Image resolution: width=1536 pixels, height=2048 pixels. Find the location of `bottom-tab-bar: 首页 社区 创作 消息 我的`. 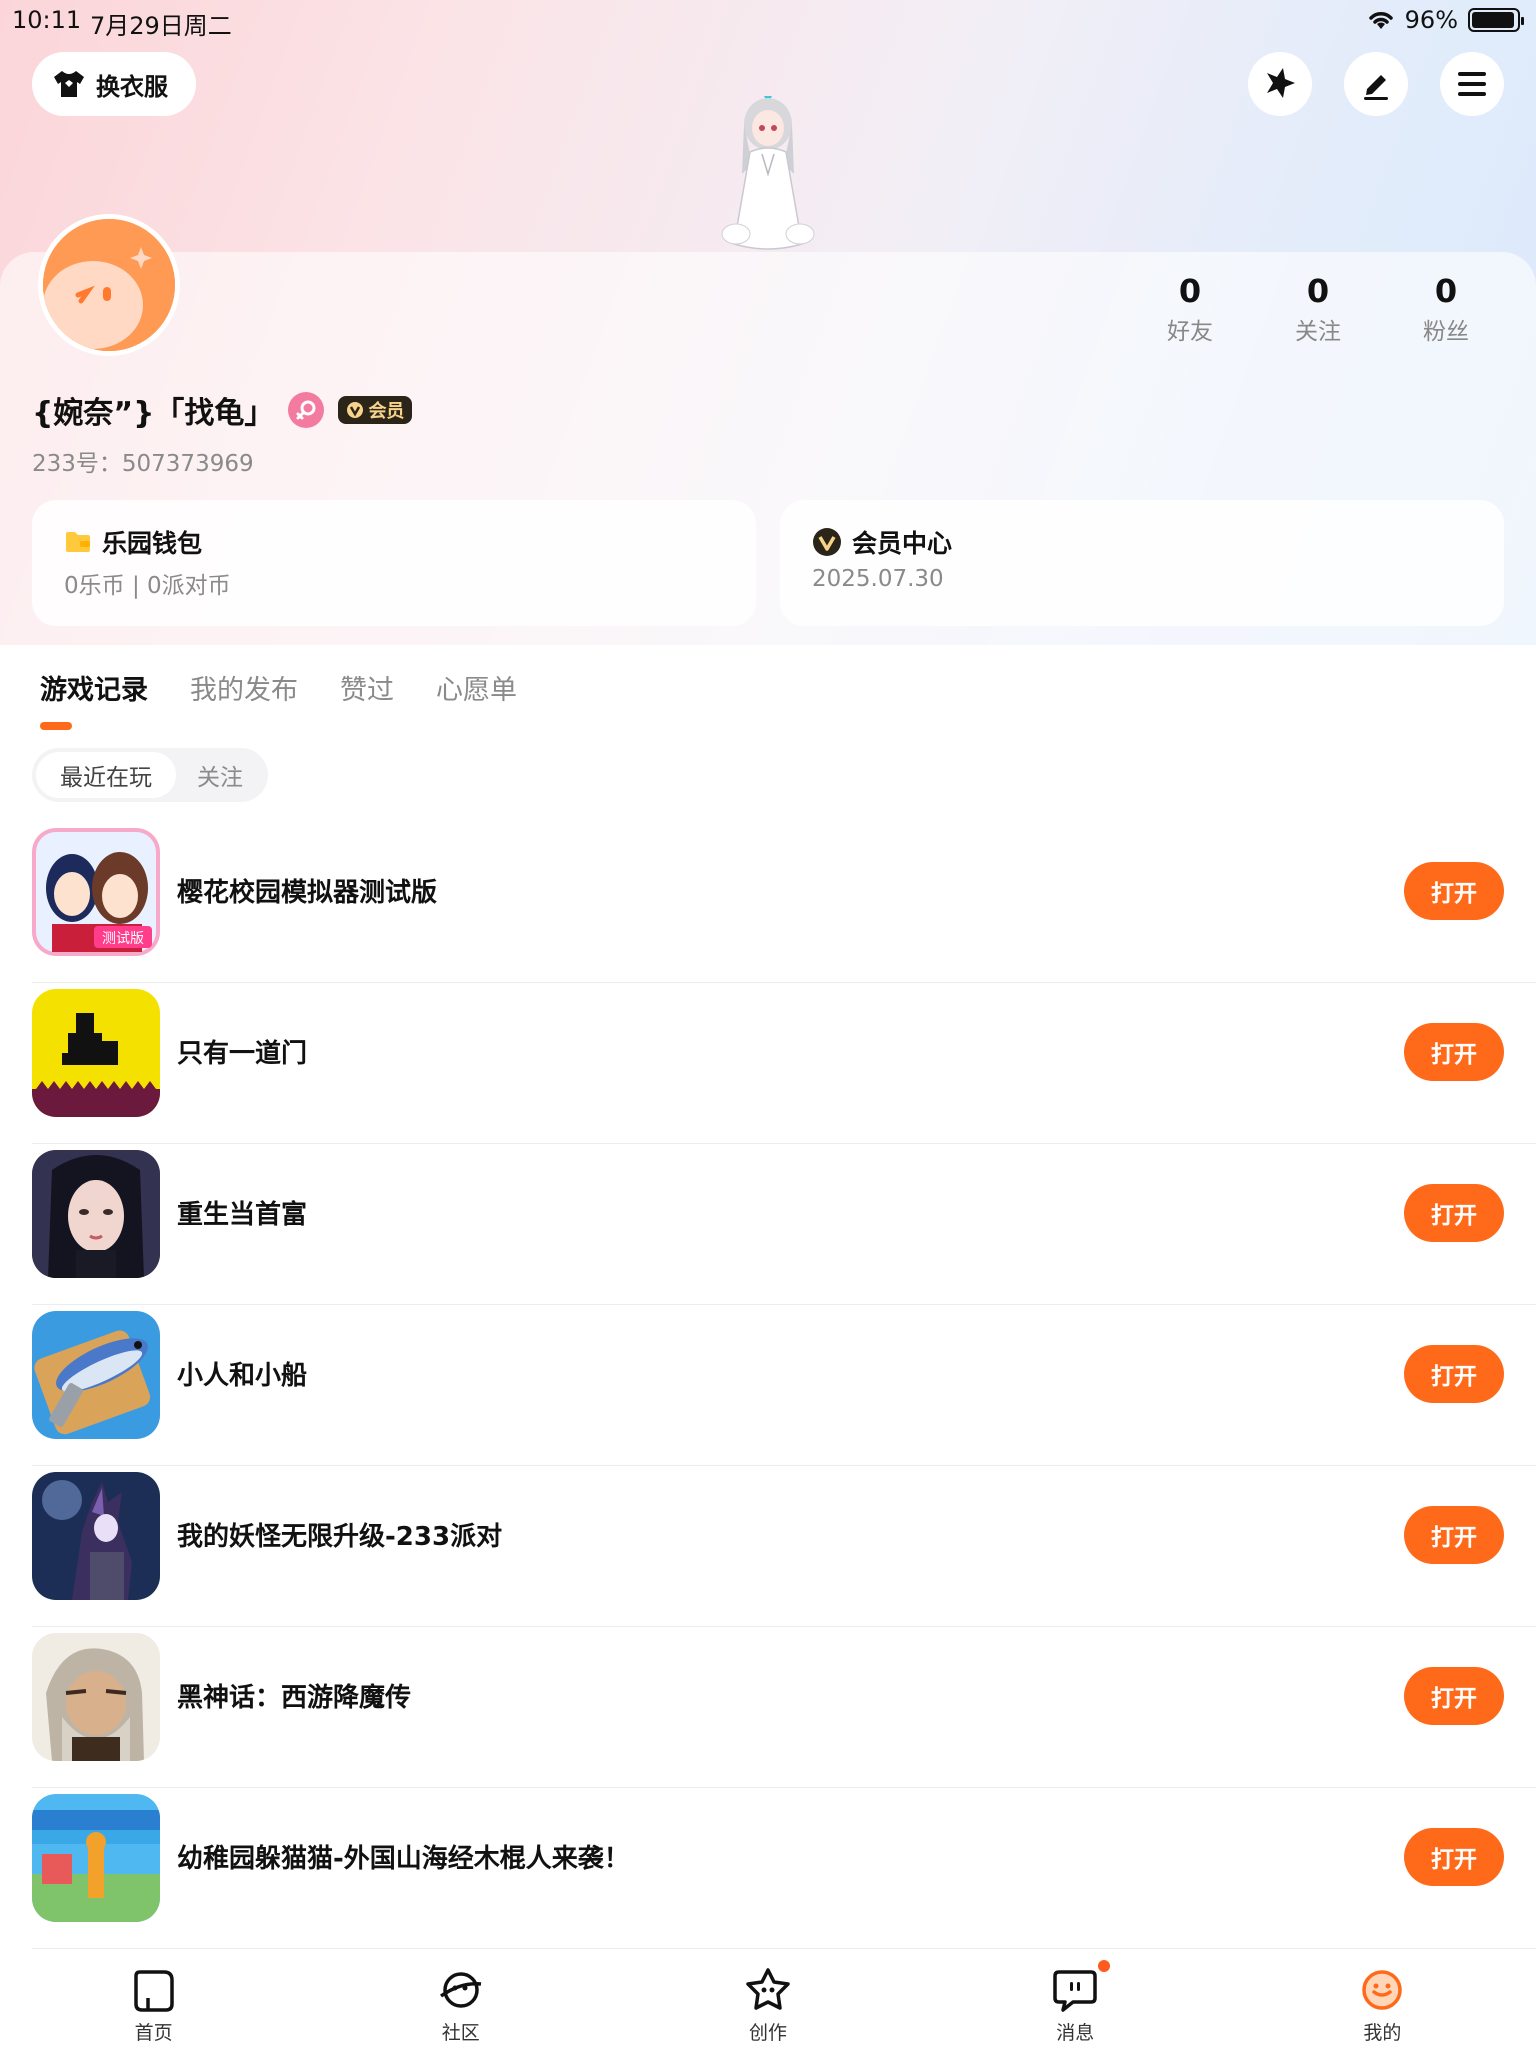

bottom-tab-bar: 首页 社区 创作 消息 我的 is located at coordinates (768, 2000).